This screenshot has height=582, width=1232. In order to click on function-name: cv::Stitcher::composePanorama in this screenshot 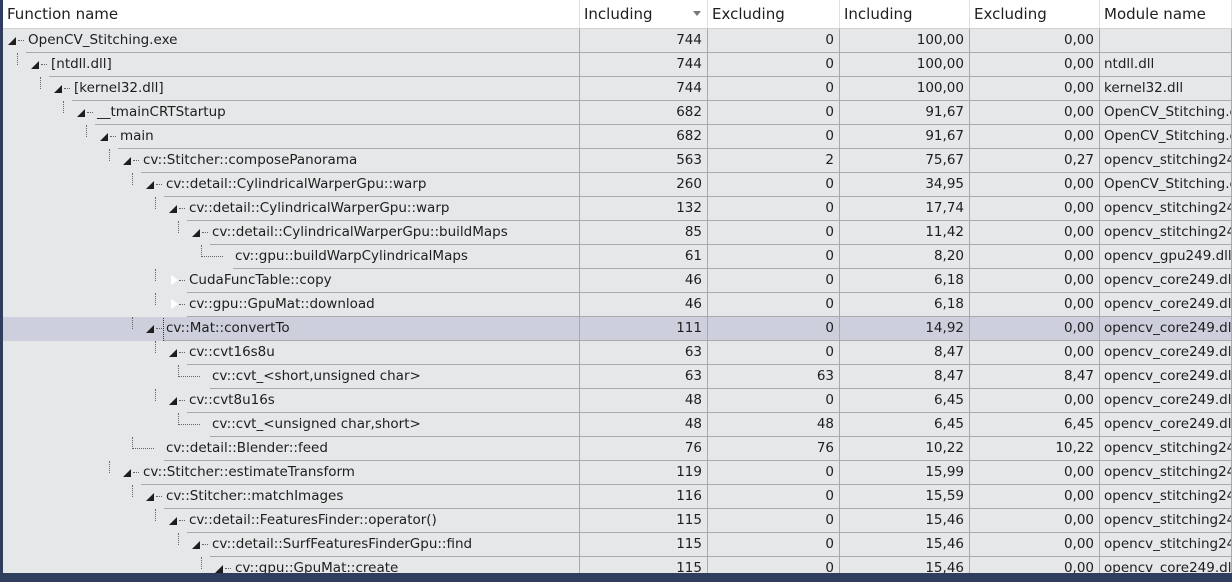, I will do `click(250, 160)`.